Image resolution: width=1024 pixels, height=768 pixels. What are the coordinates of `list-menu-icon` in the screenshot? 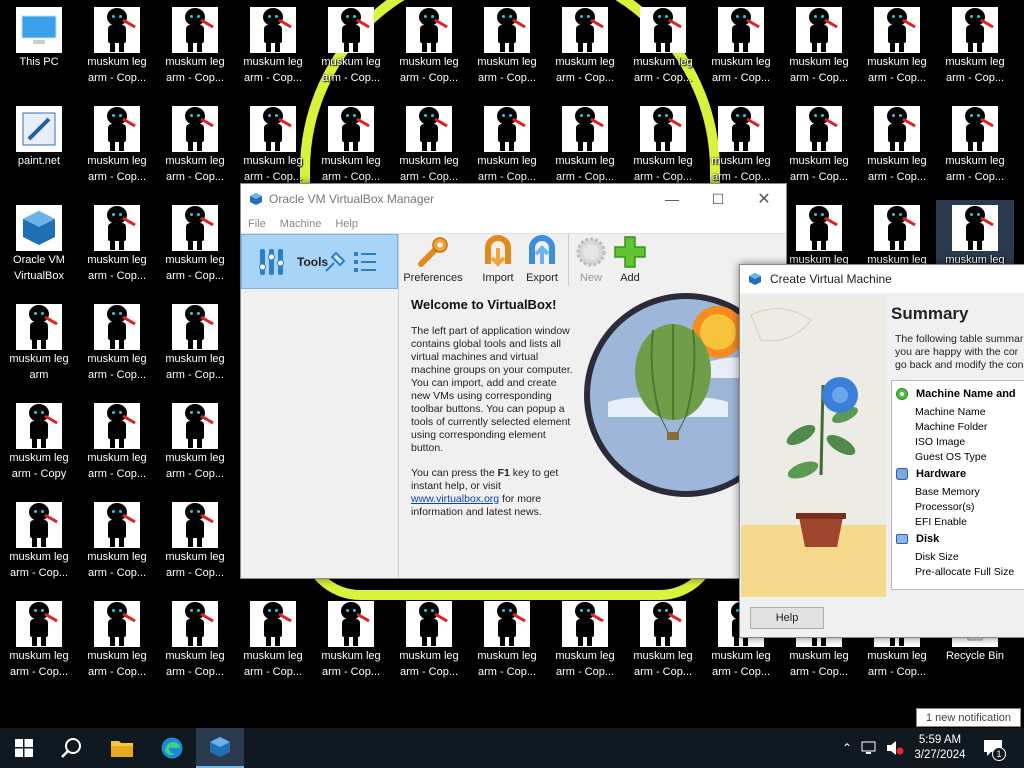 It's located at (365, 263).